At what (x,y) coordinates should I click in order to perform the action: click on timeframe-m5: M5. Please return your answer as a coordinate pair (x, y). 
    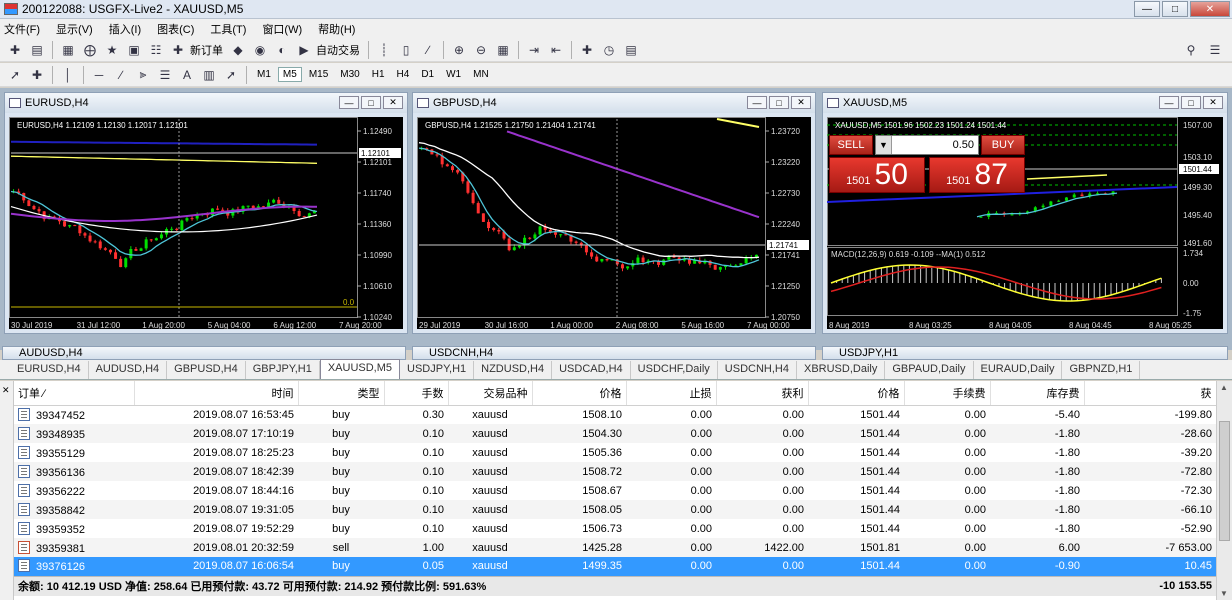
    Looking at the image, I should click on (289, 74).